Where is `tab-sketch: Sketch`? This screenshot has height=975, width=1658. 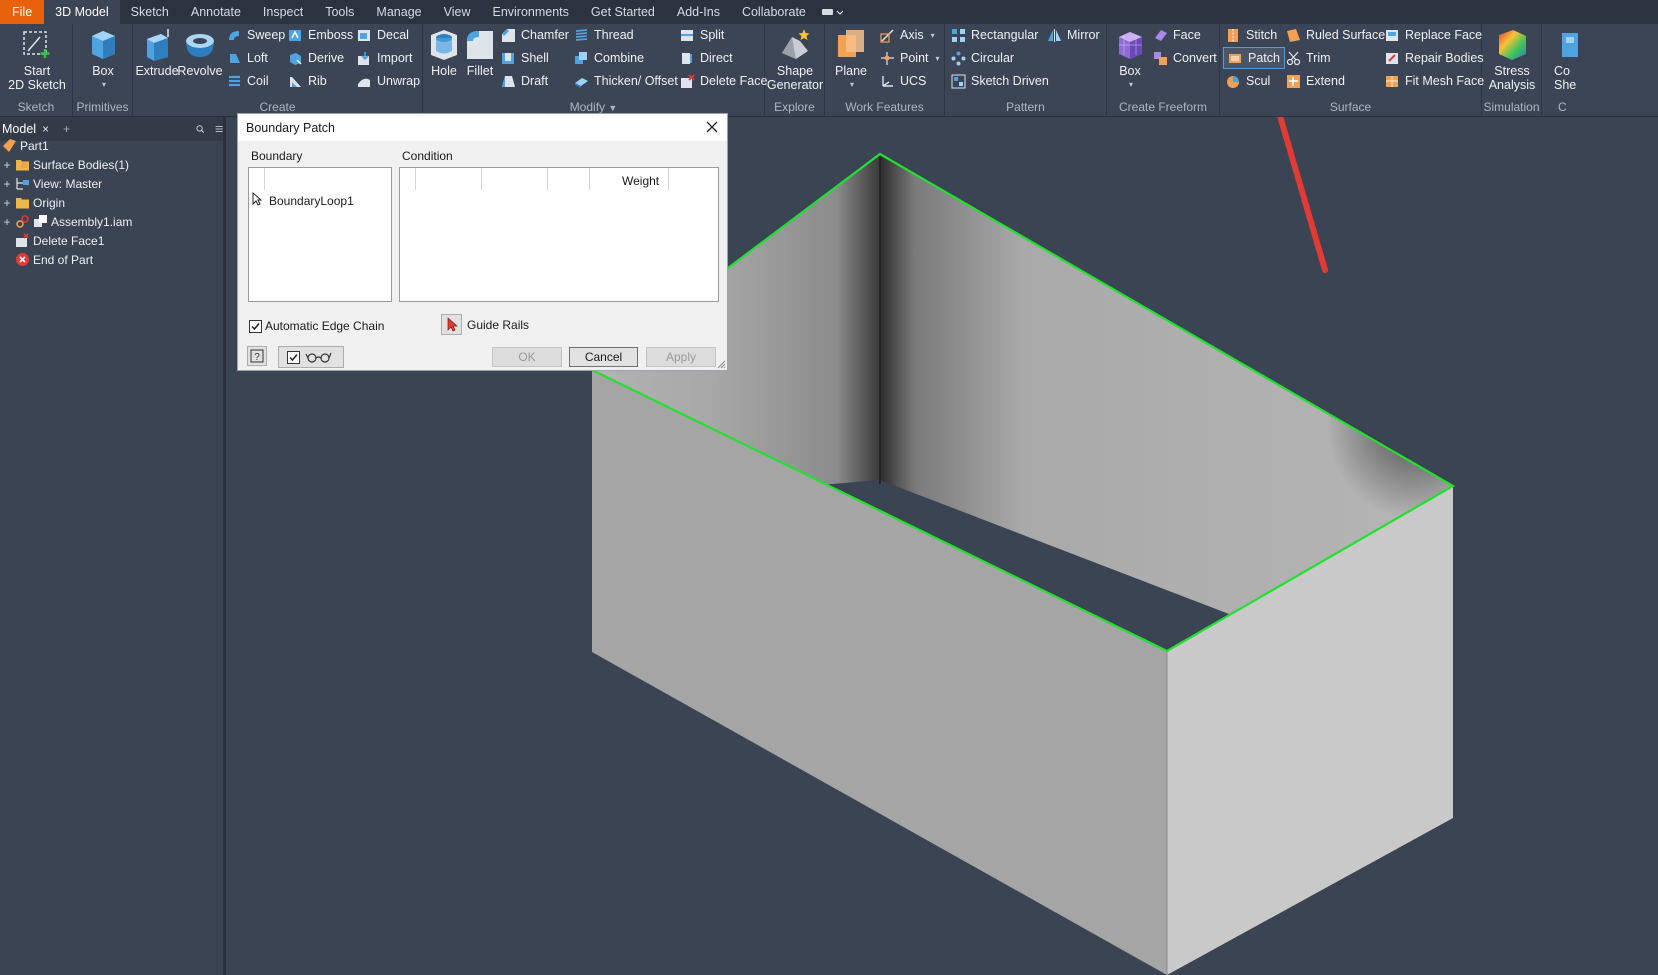
tab-sketch: Sketch is located at coordinates (150, 12).